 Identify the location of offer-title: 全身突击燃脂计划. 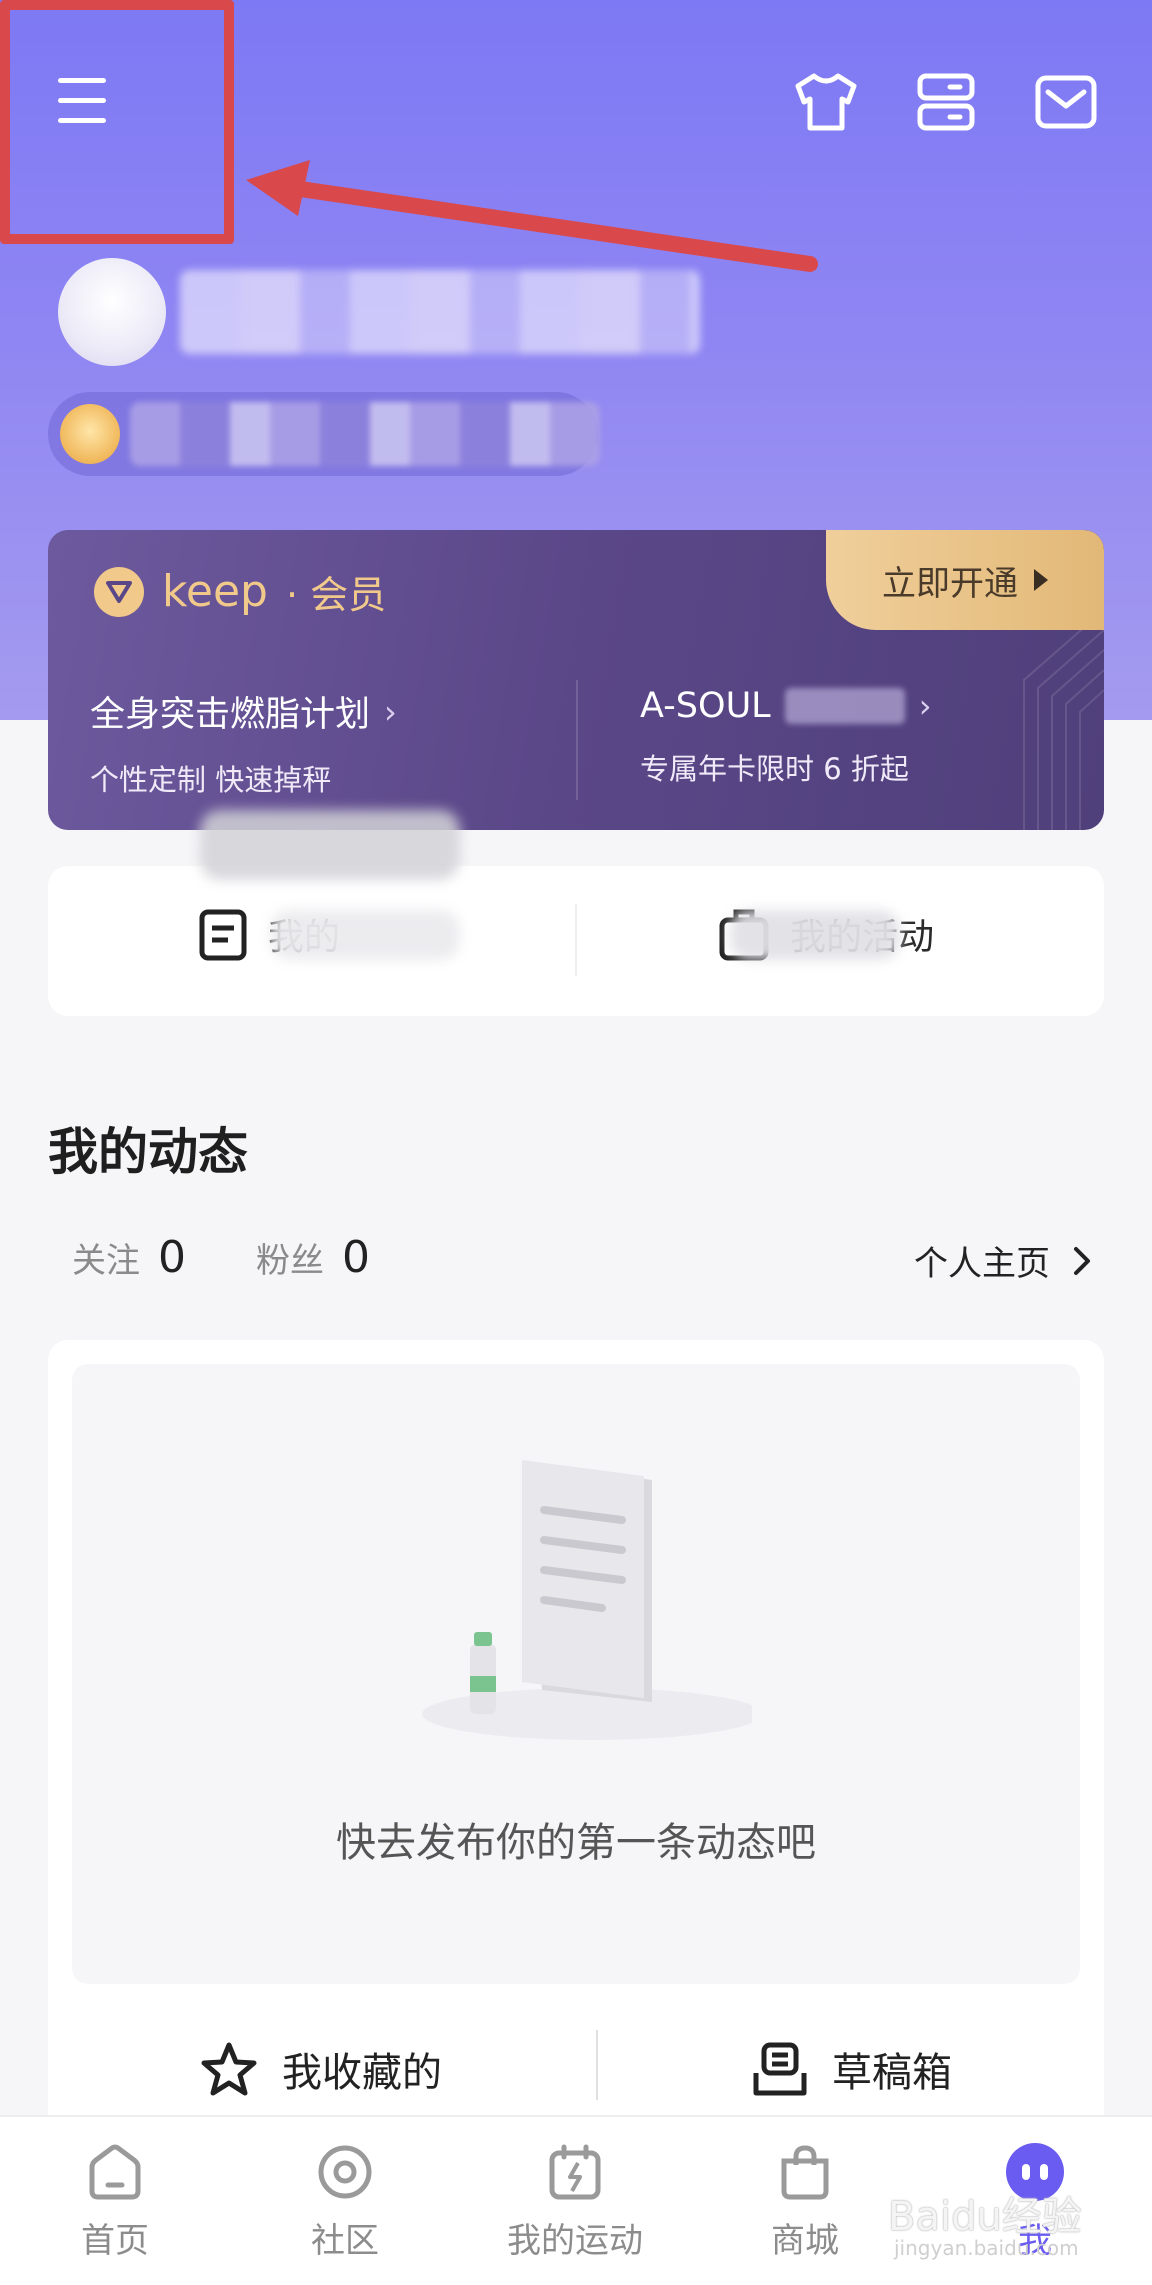
(230, 715).